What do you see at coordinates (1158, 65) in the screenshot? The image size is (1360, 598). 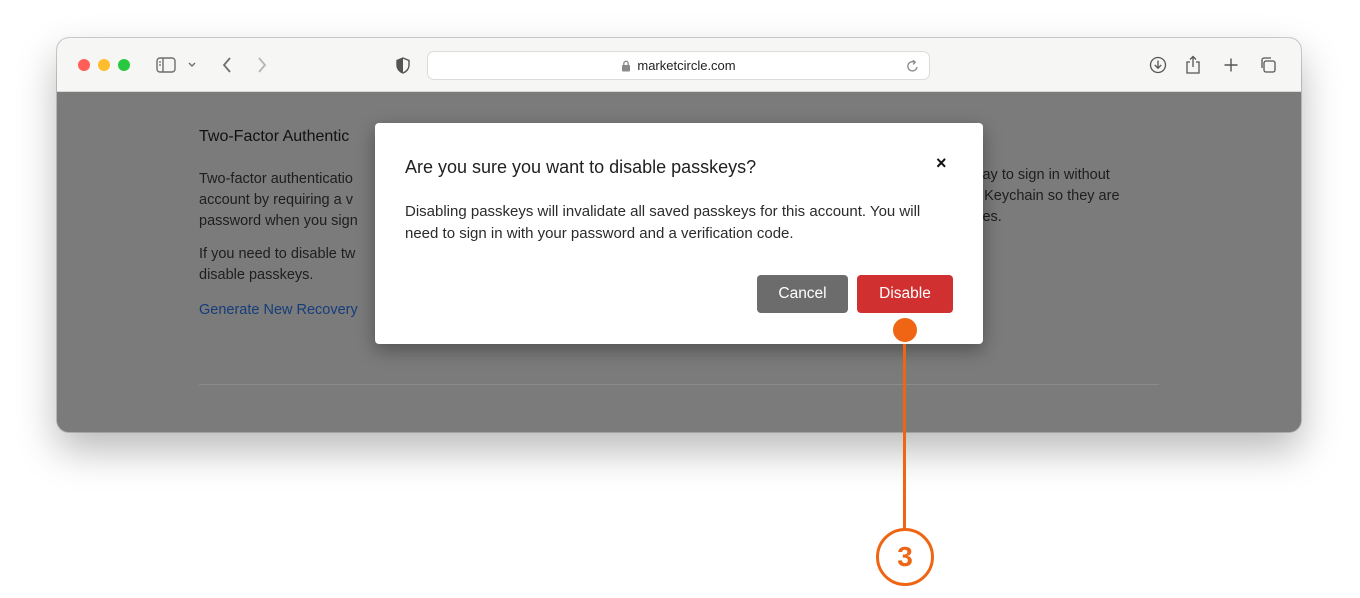 I see `download-icon` at bounding box center [1158, 65].